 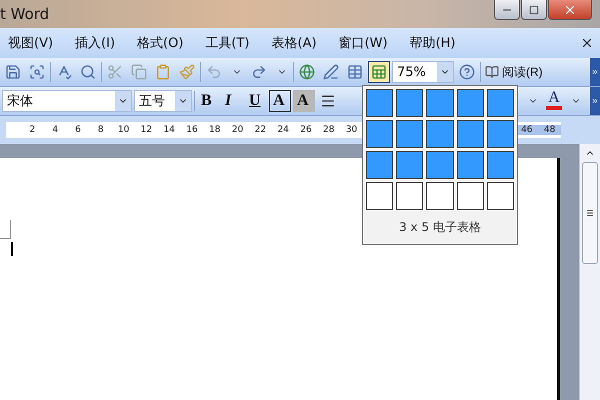 I want to click on book-icon, so click(x=492, y=72).